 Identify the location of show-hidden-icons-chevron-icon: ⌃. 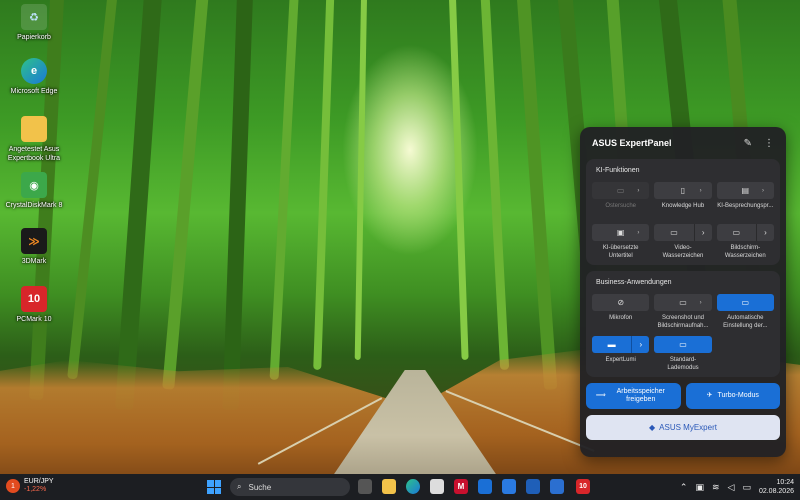
(684, 487).